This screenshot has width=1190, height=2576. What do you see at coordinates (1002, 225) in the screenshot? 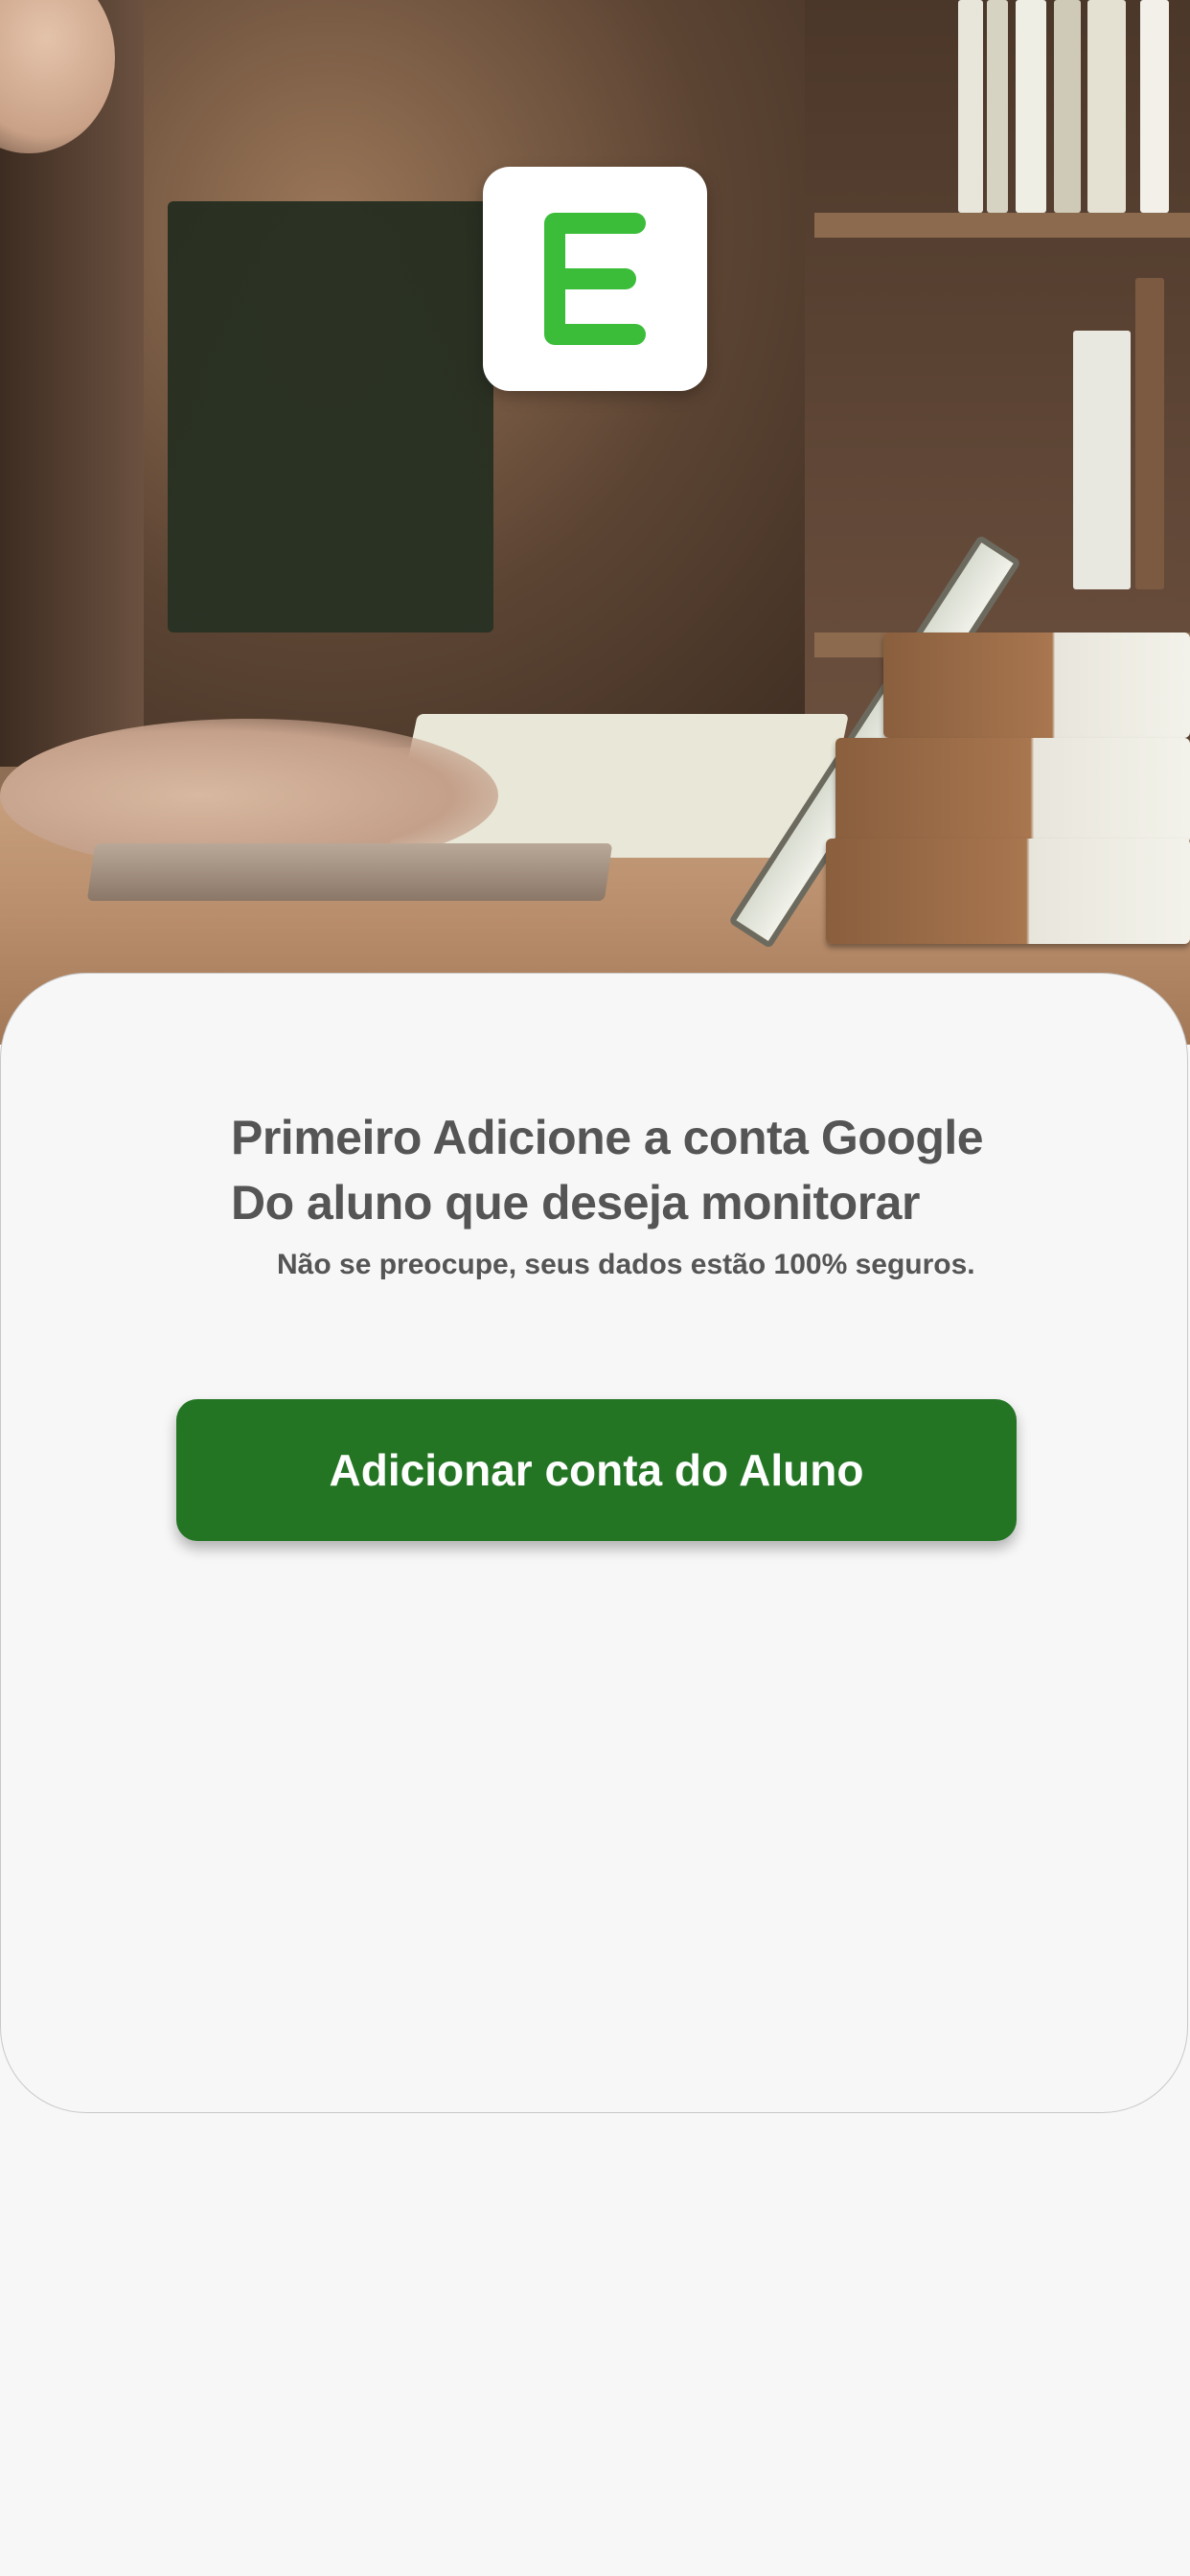
I see `hero-shelf-board` at bounding box center [1002, 225].